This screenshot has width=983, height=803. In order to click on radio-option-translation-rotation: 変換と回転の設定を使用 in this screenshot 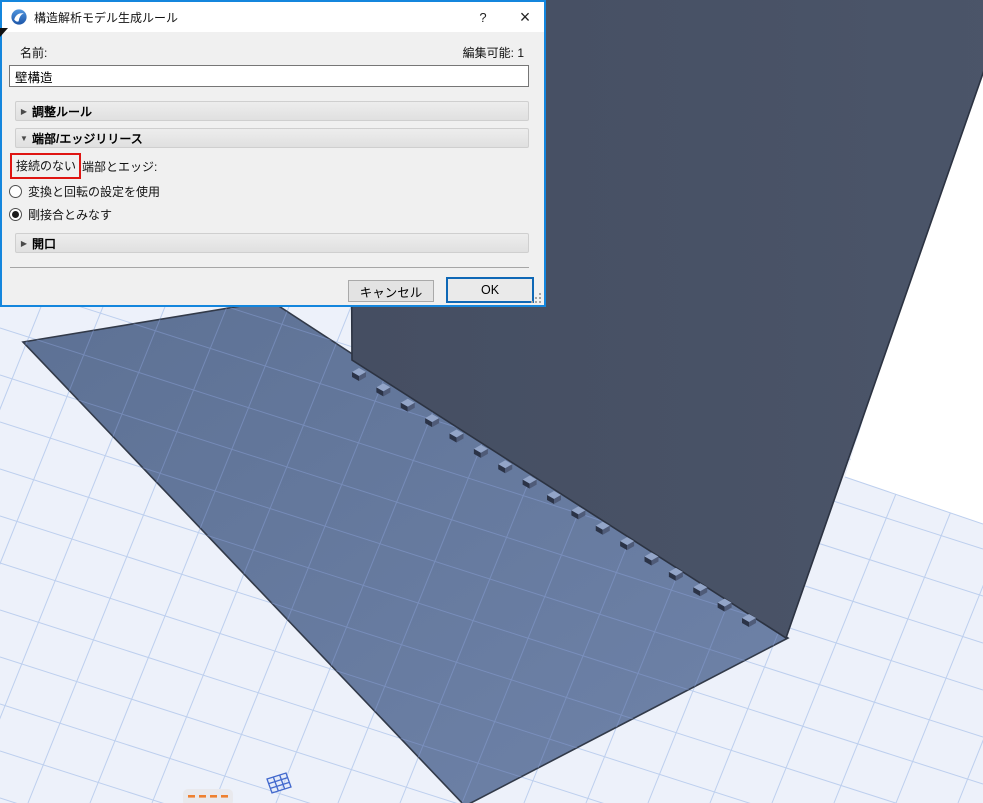, I will do `click(84, 191)`.